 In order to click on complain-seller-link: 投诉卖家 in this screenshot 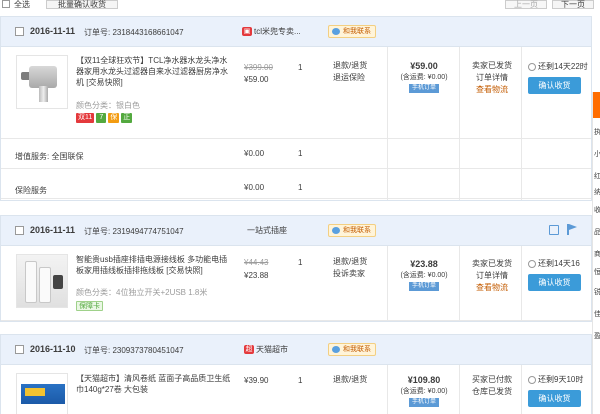, I will do `click(350, 274)`.